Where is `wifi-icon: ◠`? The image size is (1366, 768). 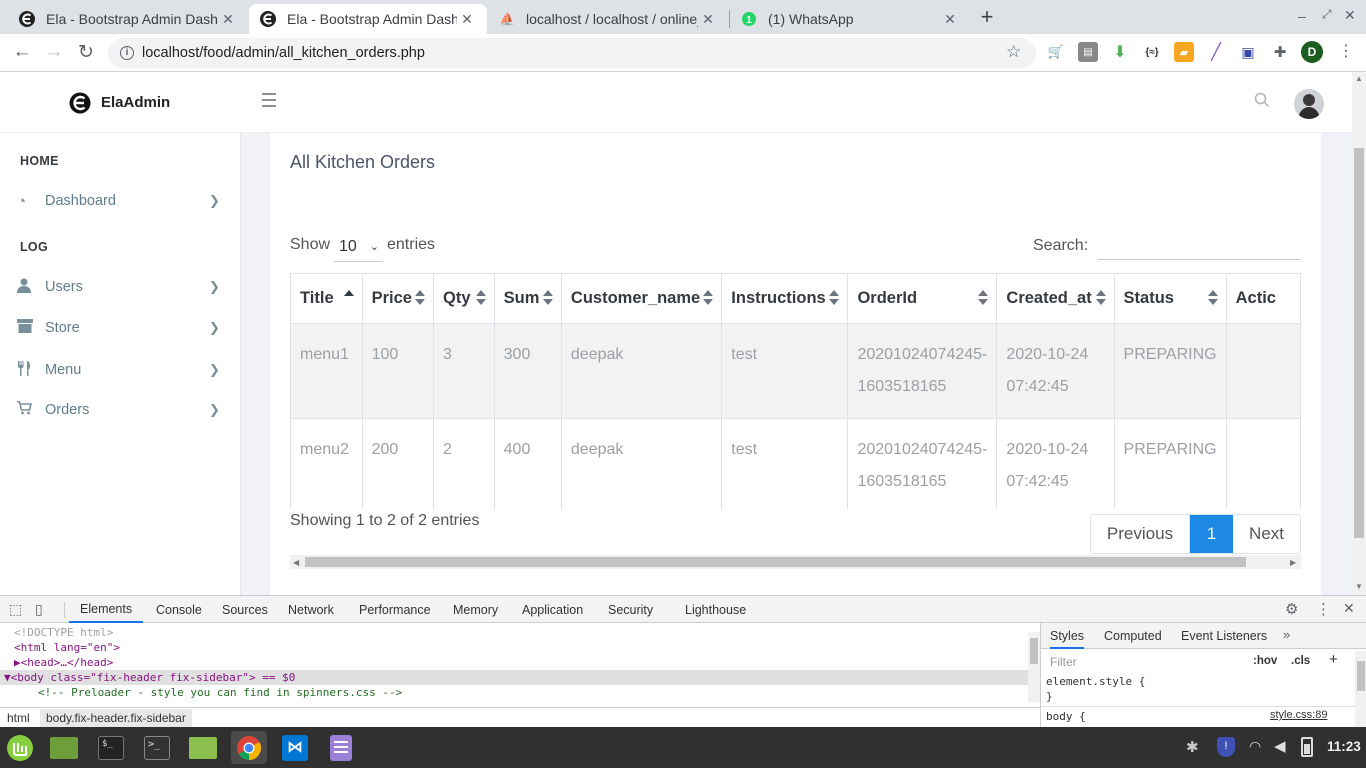 wifi-icon: ◠ is located at coordinates (1255, 746).